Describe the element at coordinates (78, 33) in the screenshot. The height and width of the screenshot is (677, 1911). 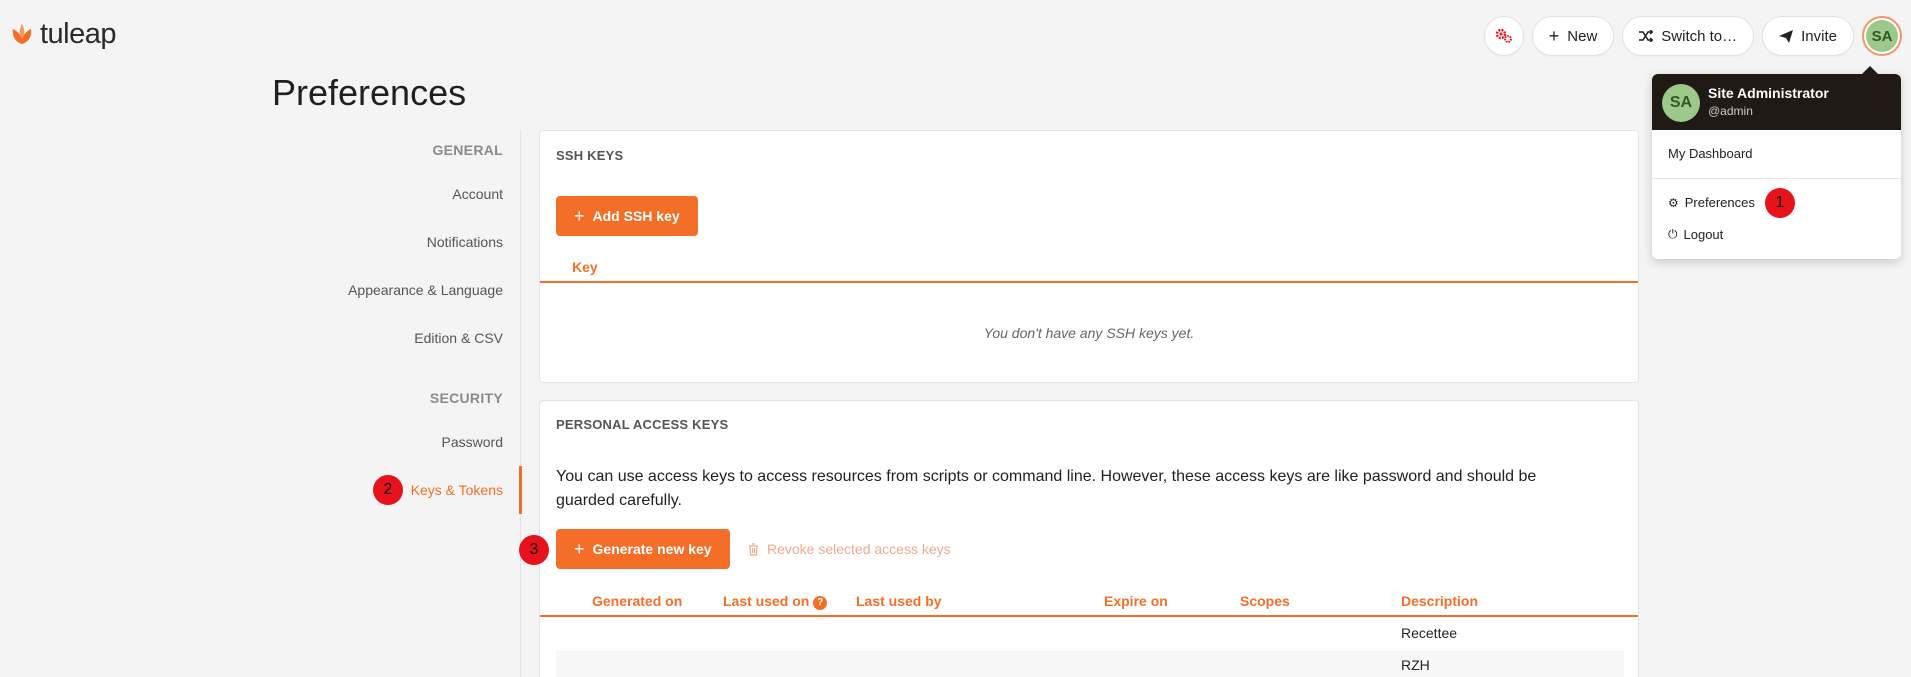
I see `logo-text: tuleap` at that location.